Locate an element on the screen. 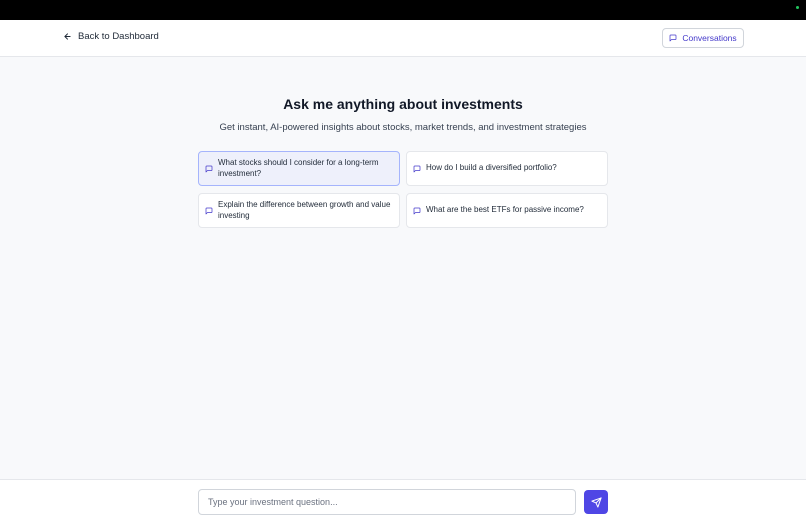  suggestion-text: How do I build a diversified portfolio? is located at coordinates (491, 168).